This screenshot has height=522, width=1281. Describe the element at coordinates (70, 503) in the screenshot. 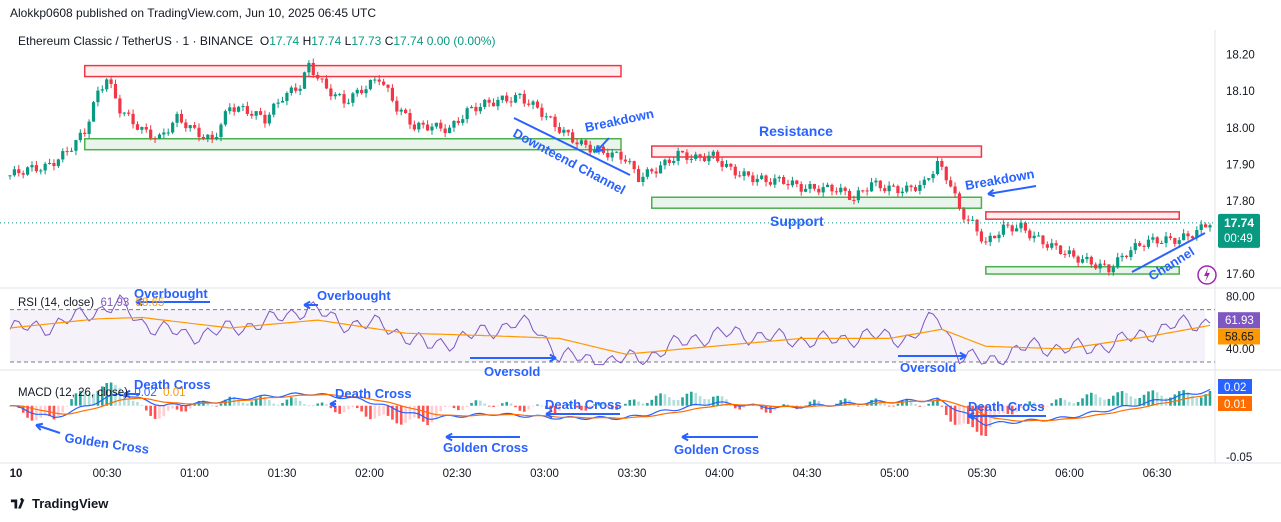

I see `footer-brand: TradingView` at that location.